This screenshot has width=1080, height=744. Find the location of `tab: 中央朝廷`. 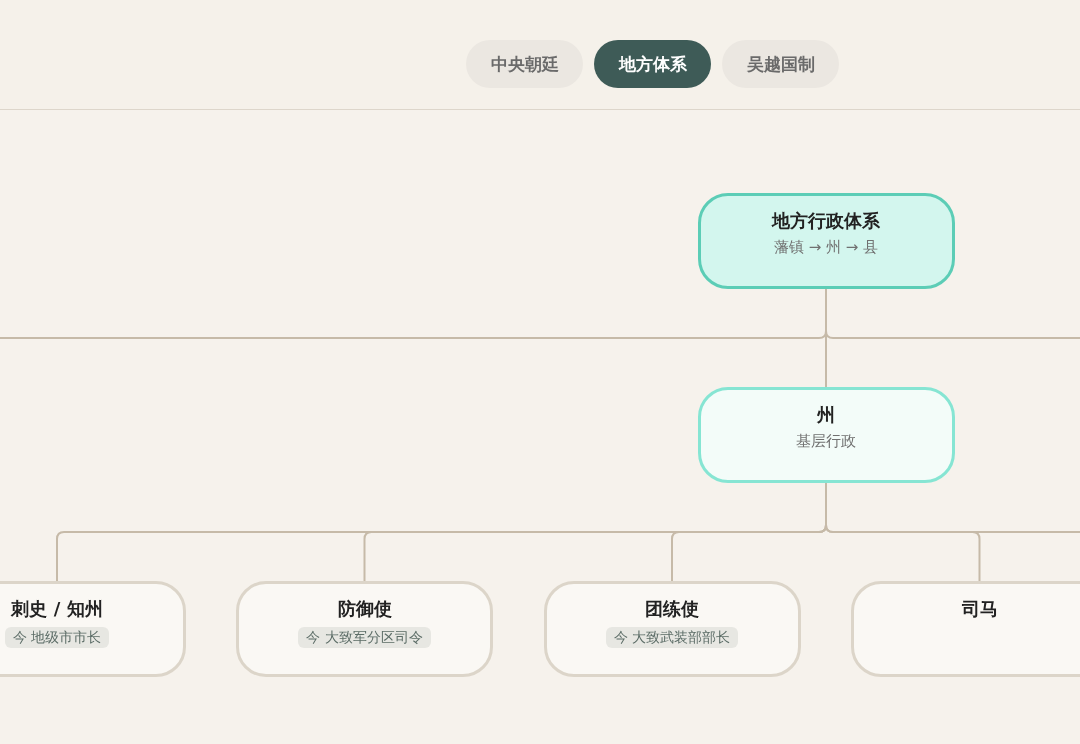

tab: 中央朝廷 is located at coordinates (524, 64).